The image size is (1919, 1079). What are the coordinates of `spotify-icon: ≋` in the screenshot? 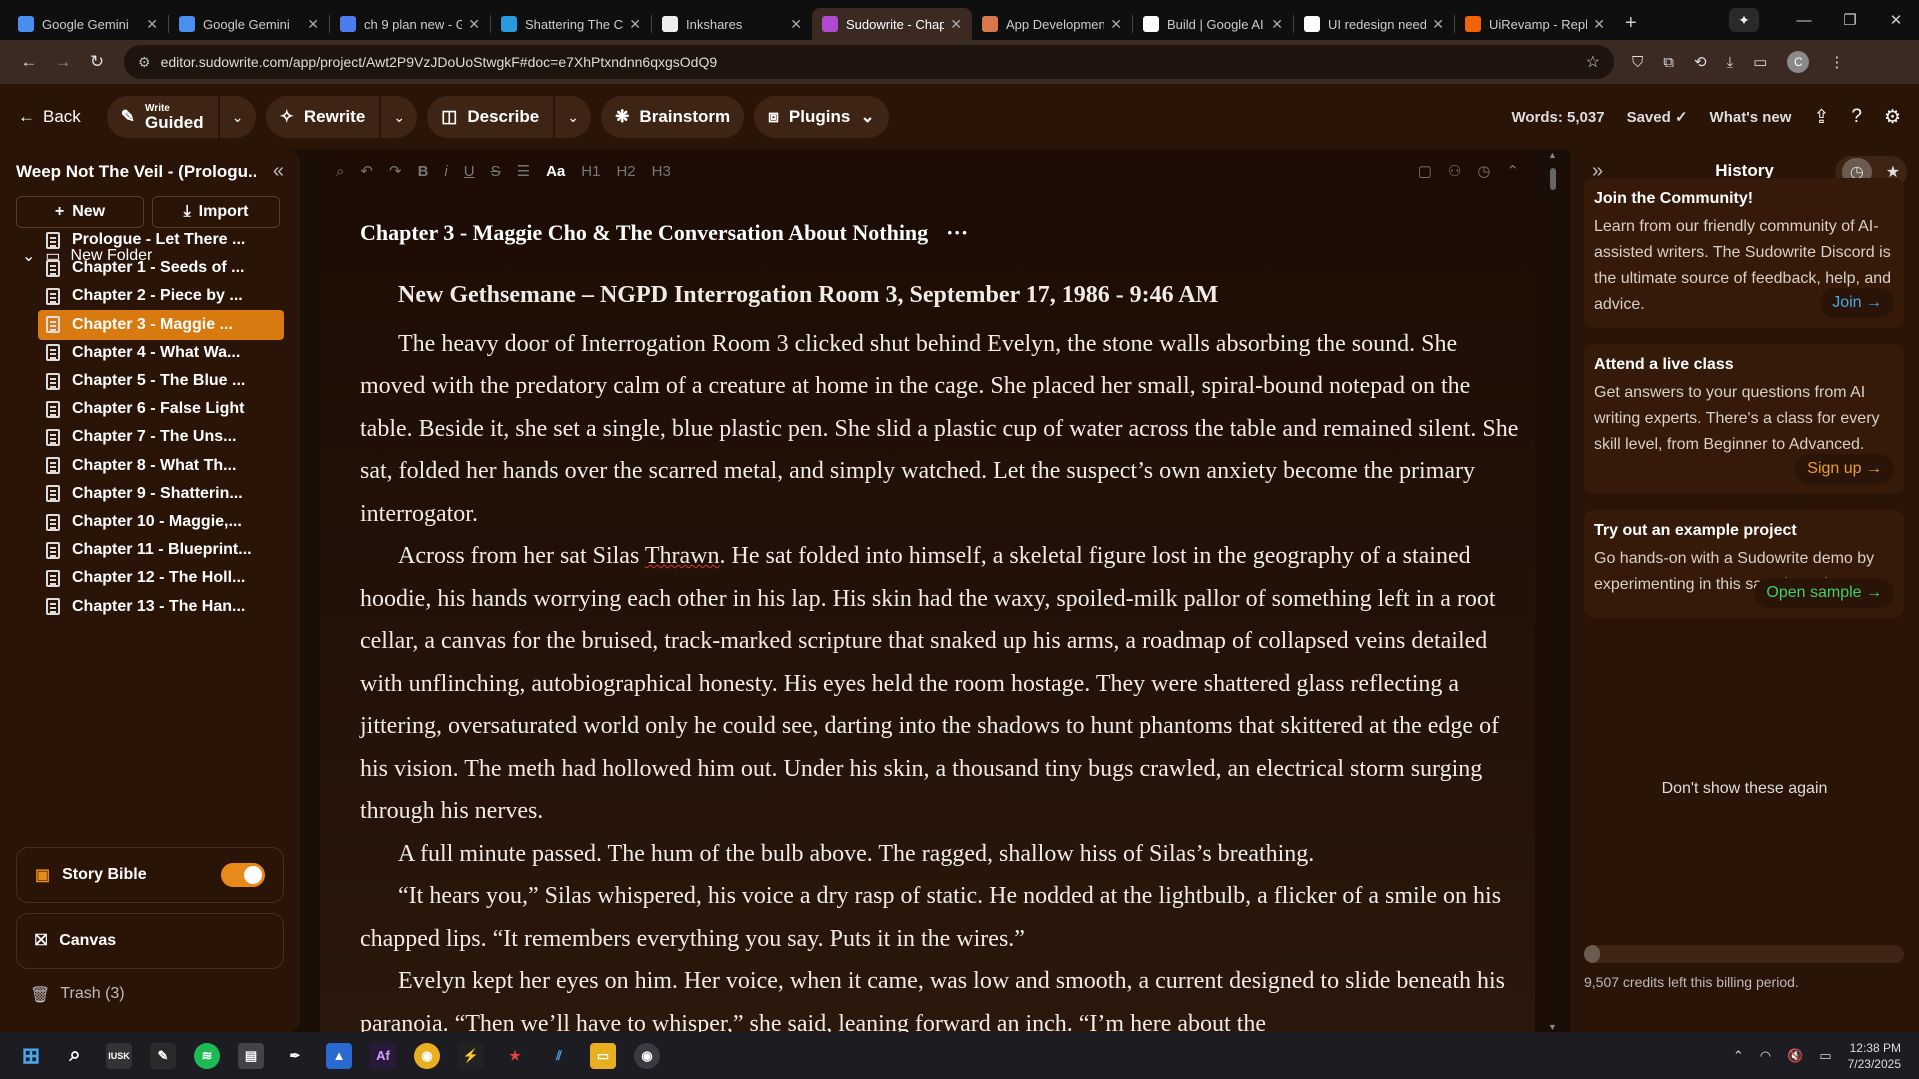 It's located at (207, 1055).